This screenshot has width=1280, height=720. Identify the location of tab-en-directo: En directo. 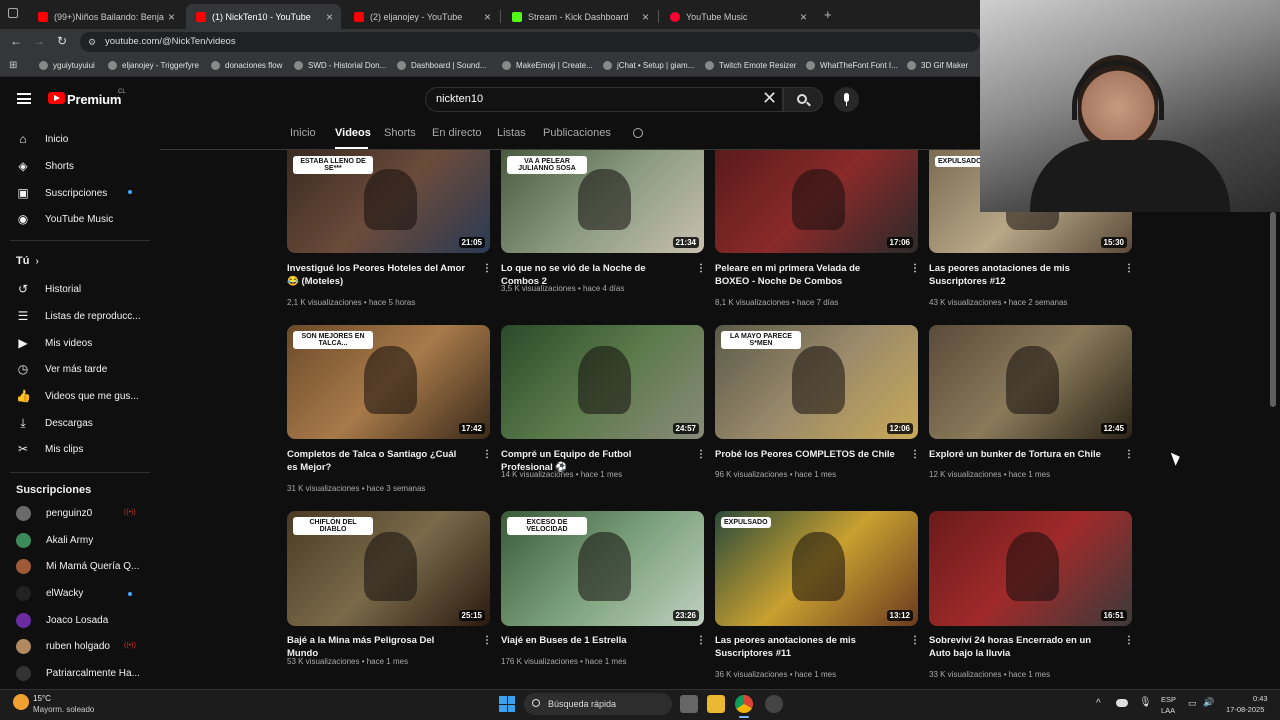
(457, 133).